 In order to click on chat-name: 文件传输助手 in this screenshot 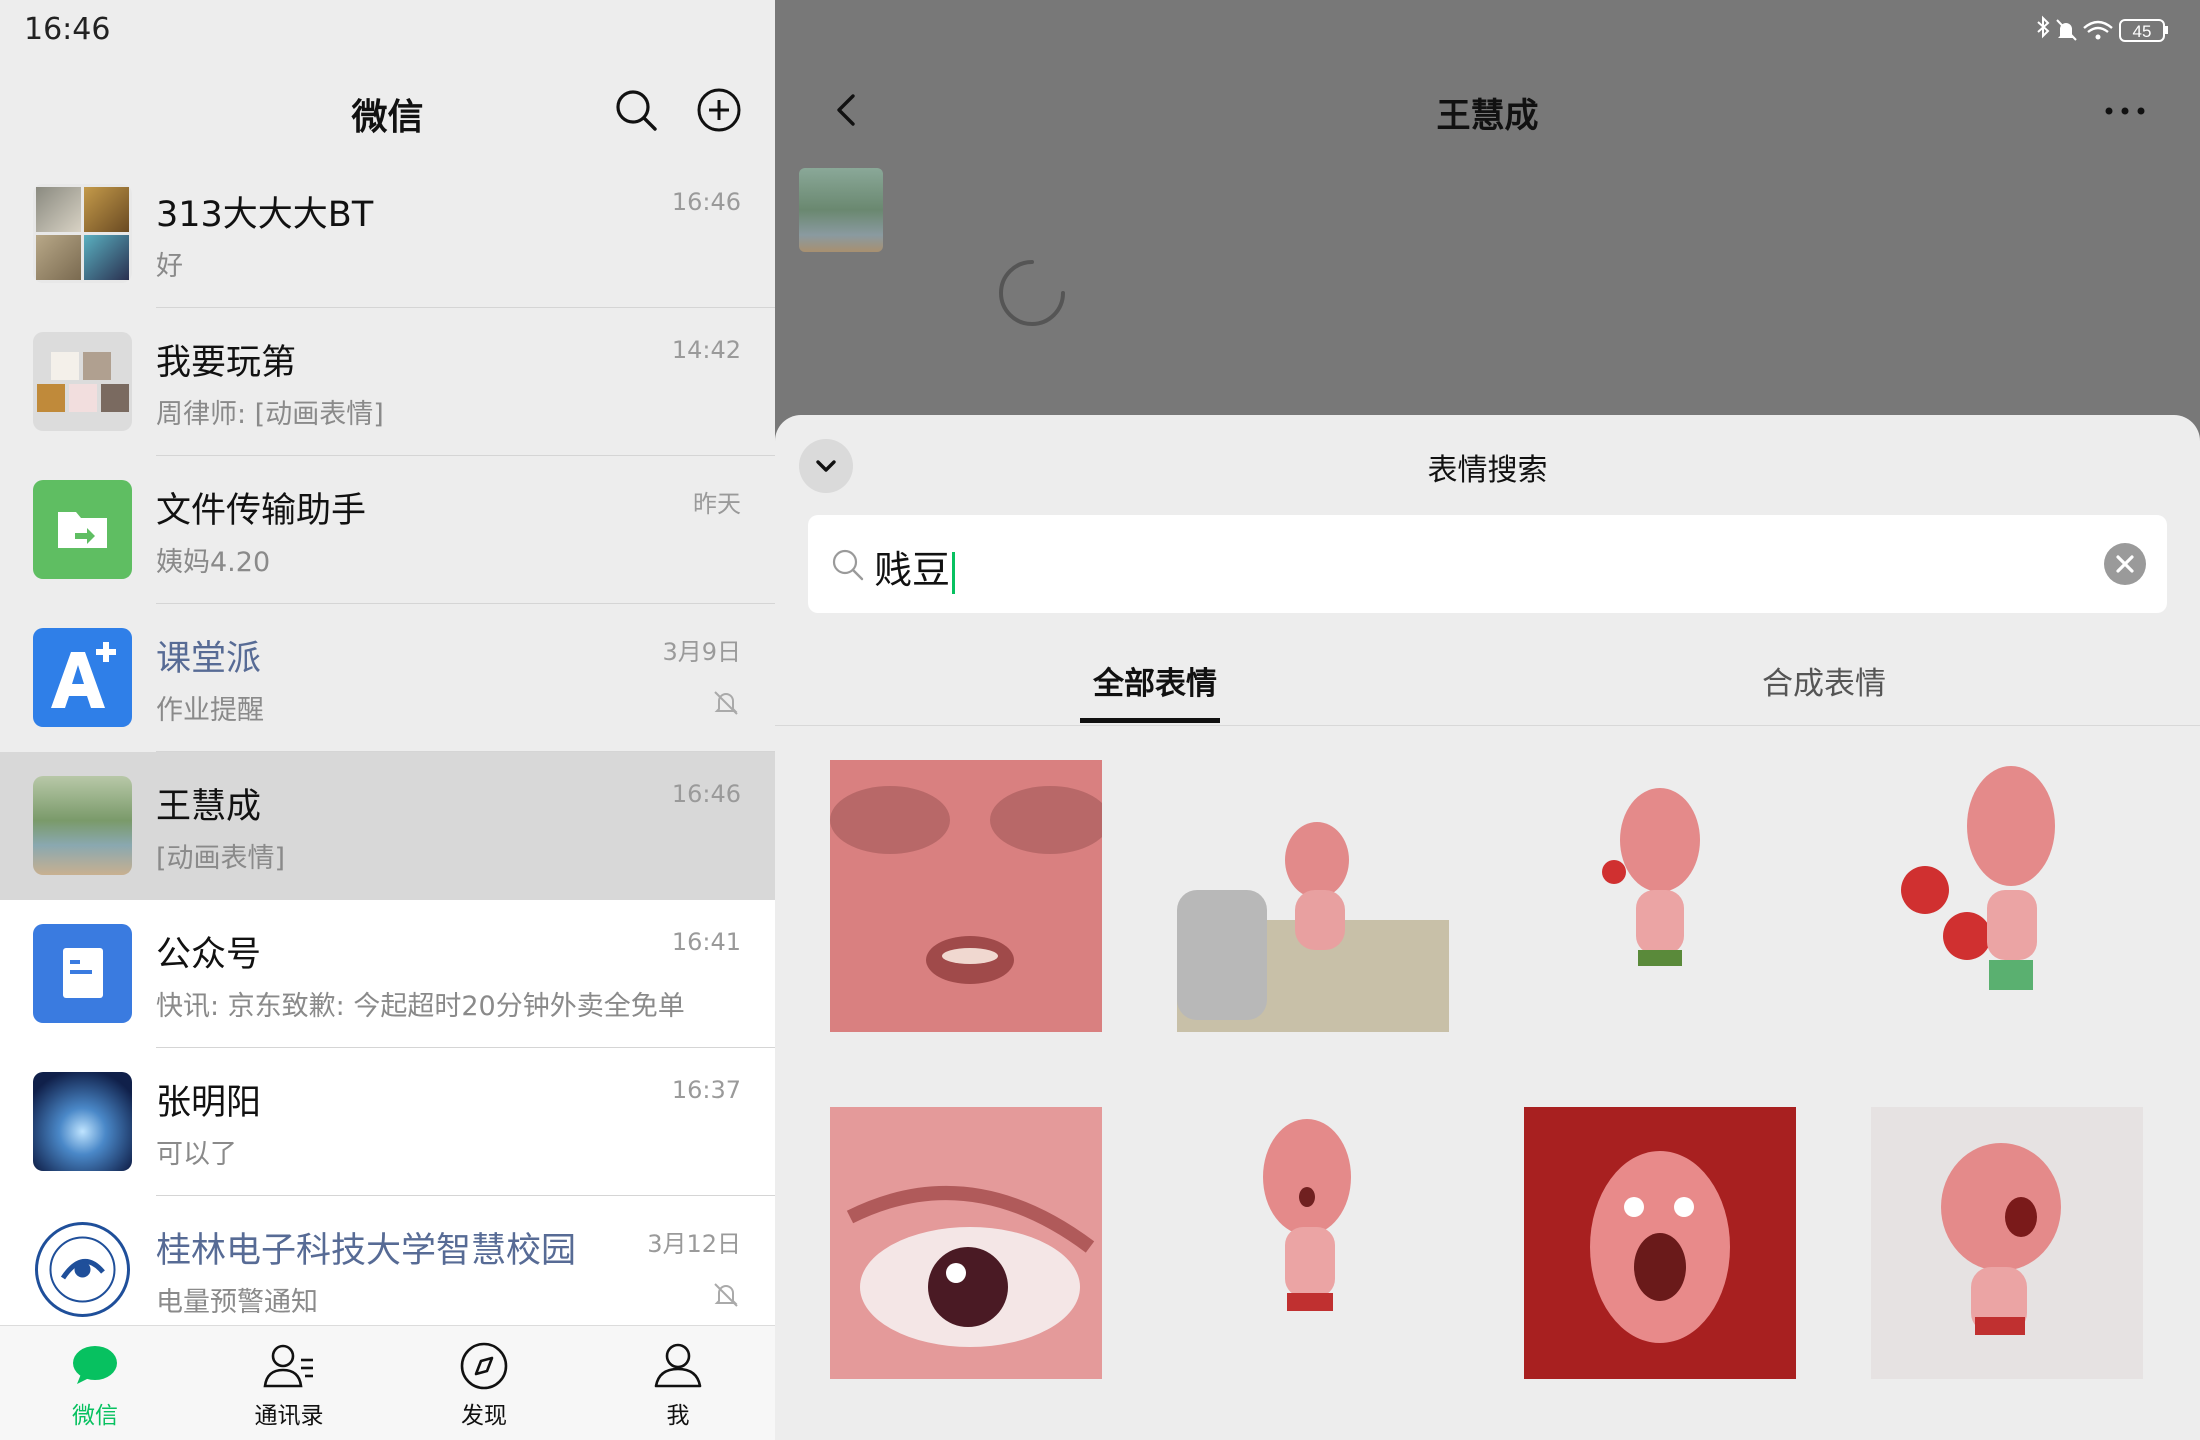, I will do `click(261, 511)`.